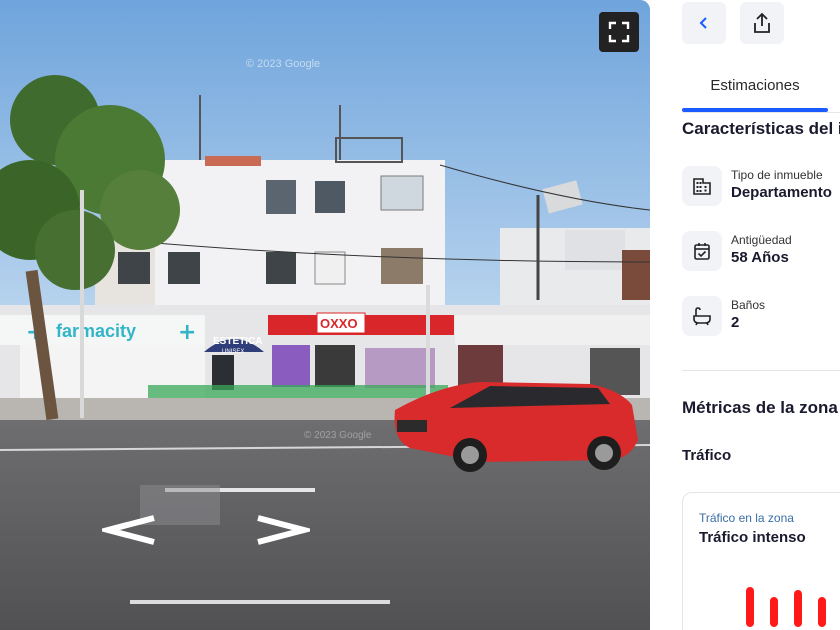  I want to click on road-watermark: © 2023 Google, so click(338, 435).